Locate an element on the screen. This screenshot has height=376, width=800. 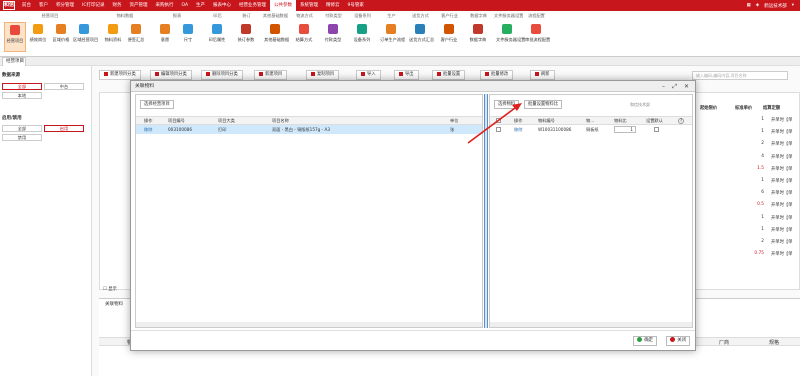
minimize-icon: – is located at coordinates (663, 86).